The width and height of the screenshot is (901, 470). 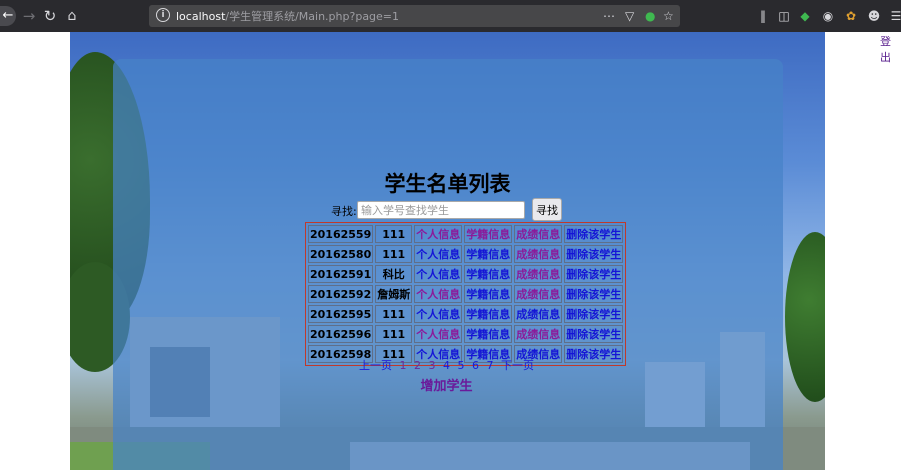 What do you see at coordinates (441, 210) in the screenshot?
I see `search-input` at bounding box center [441, 210].